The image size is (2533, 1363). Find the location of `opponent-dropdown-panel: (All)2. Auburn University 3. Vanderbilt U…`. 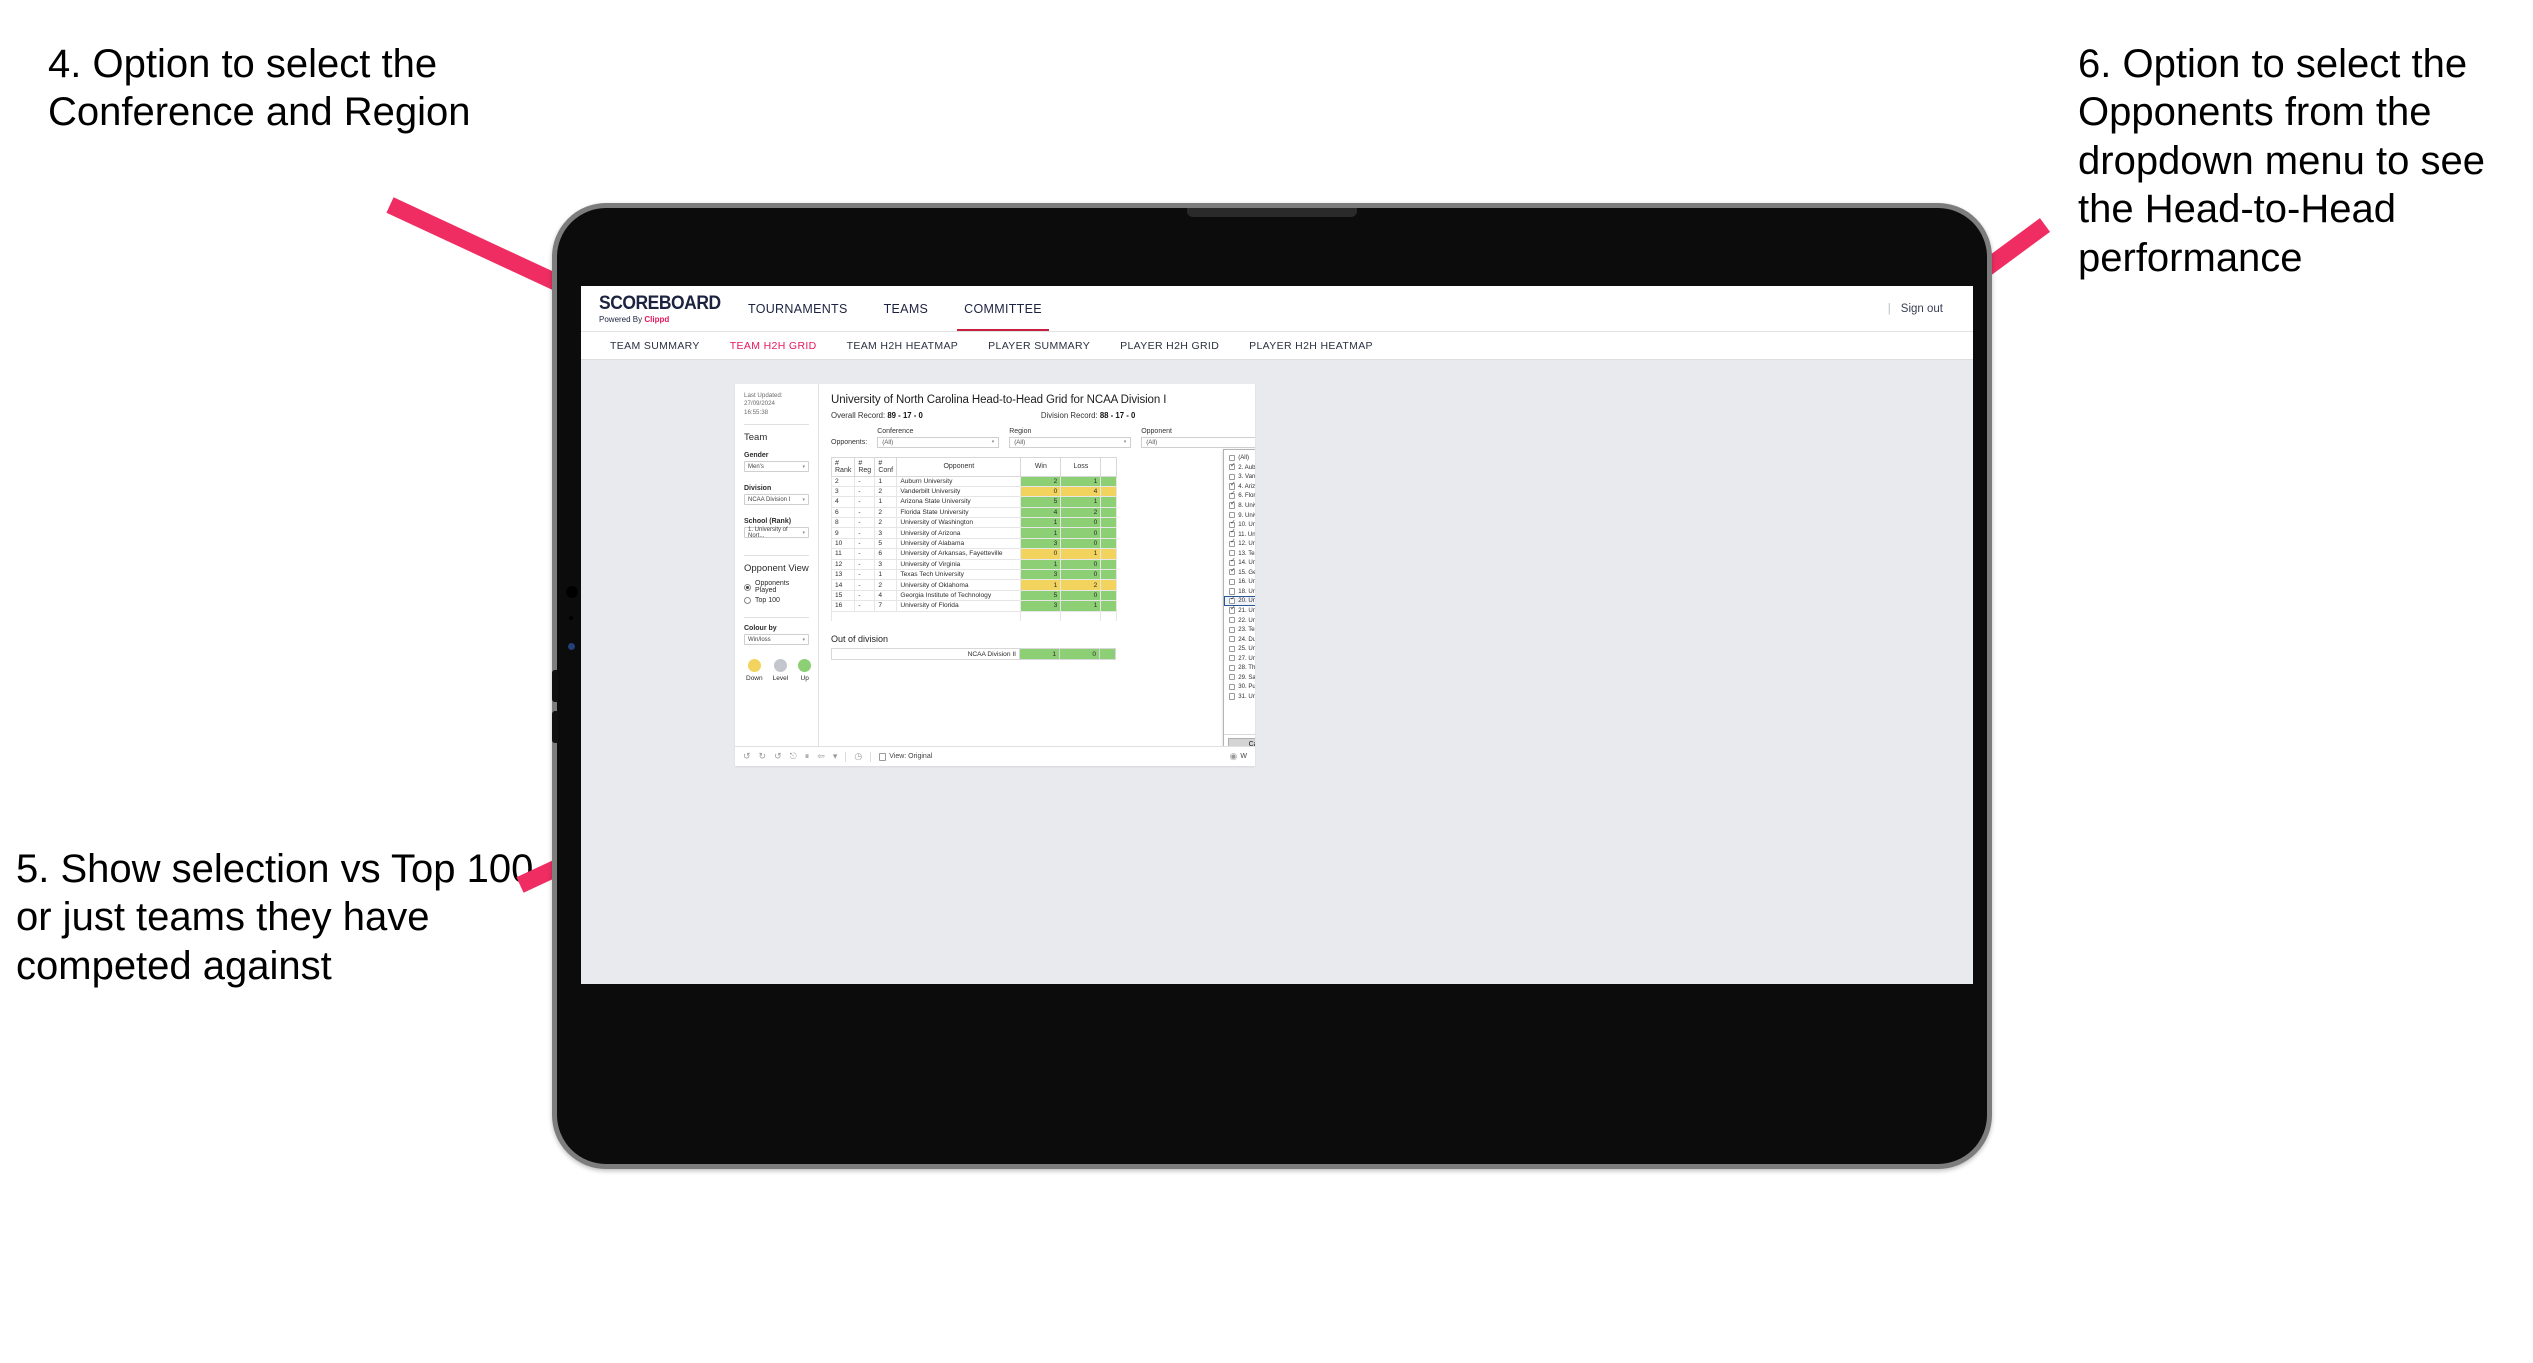

opponent-dropdown-panel: (All)2. Auburn University 3. Vanderbilt U… is located at coordinates (1239, 597).